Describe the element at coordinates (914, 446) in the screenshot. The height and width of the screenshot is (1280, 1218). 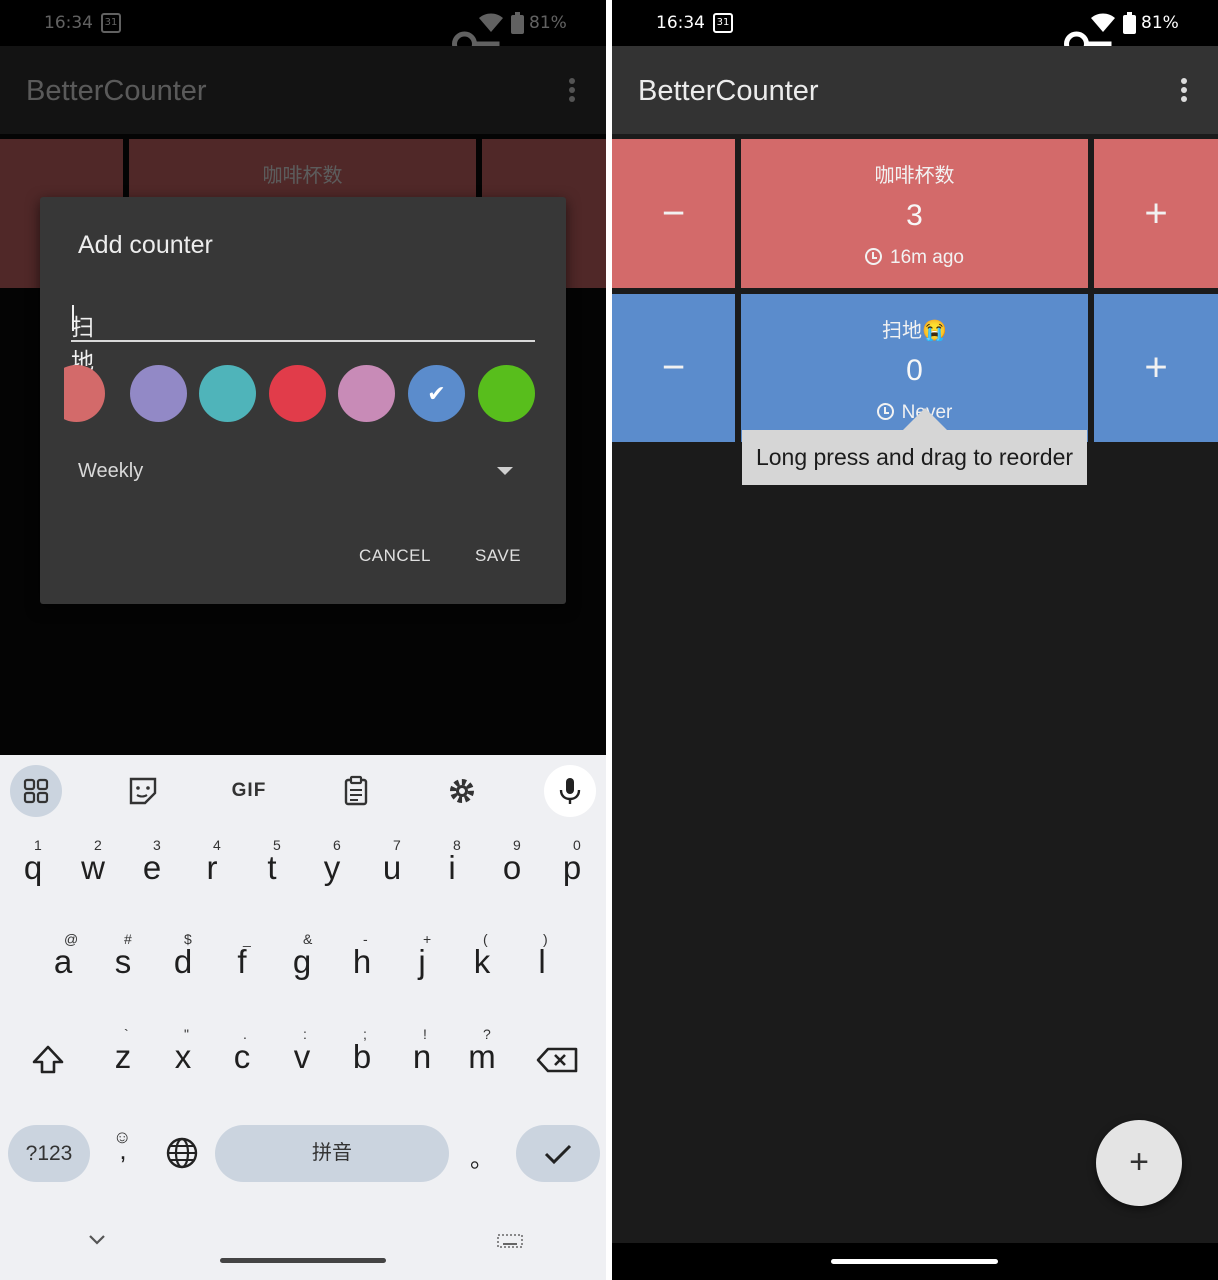
I see `reorder-tooltip: Long press and drag to reorder` at that location.